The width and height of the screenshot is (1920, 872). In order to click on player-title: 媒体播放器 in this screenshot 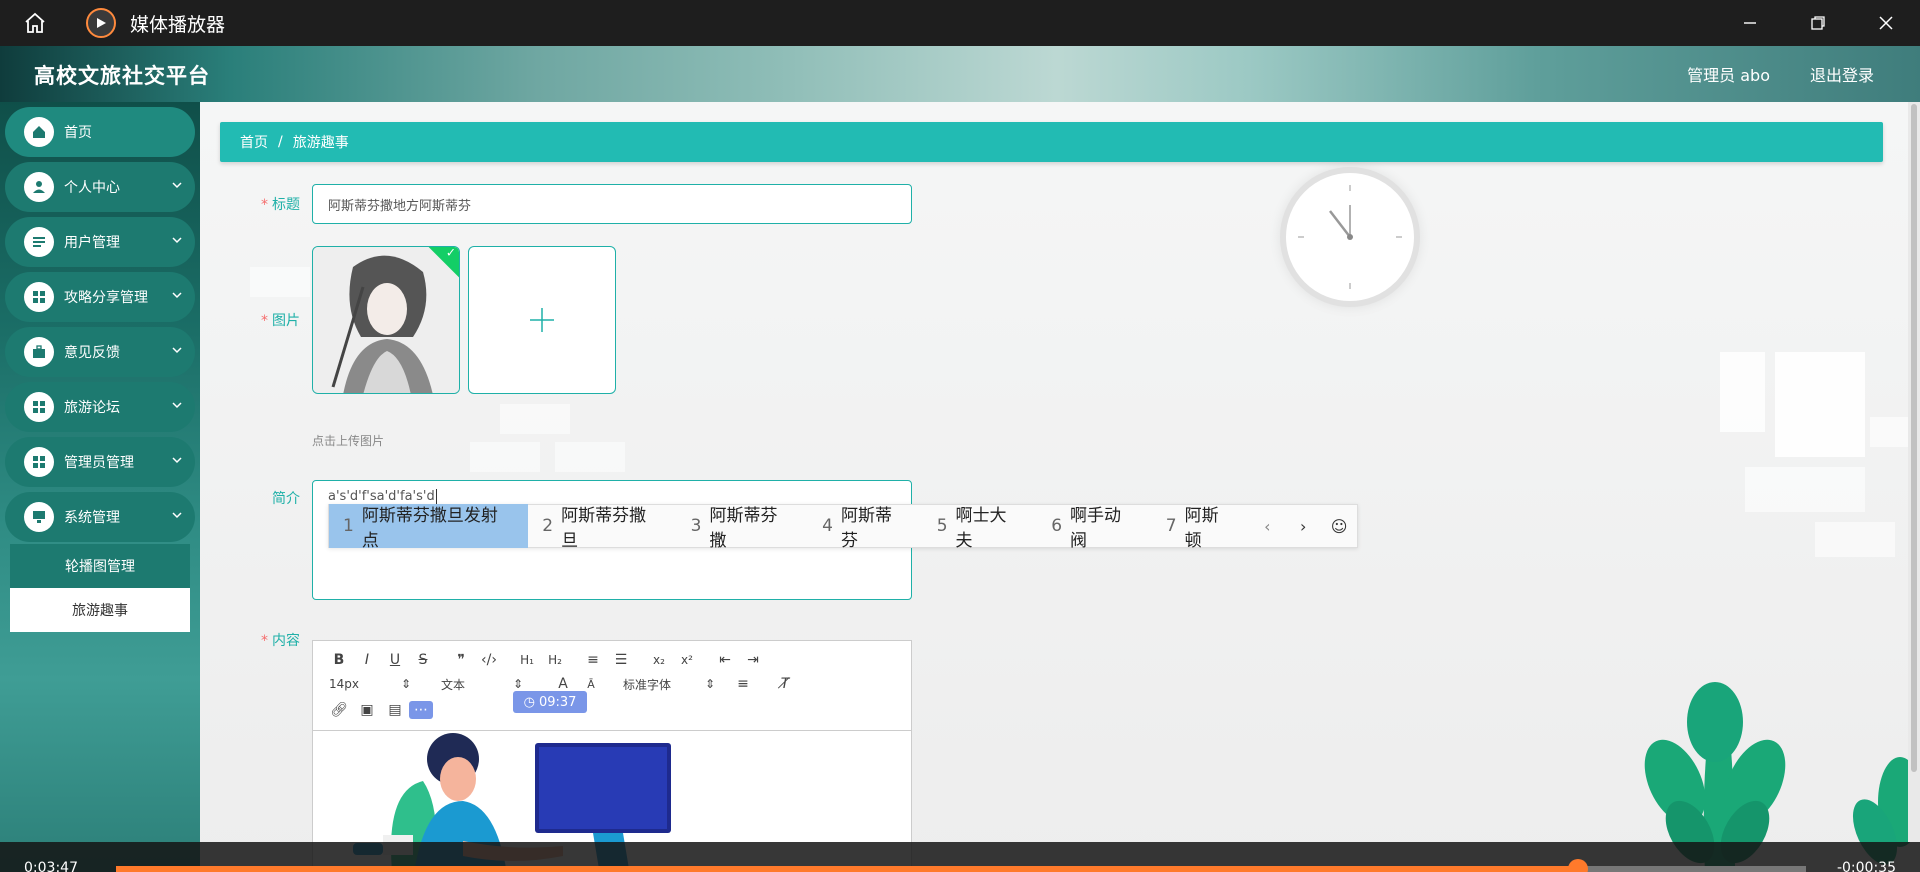, I will do `click(178, 24)`.